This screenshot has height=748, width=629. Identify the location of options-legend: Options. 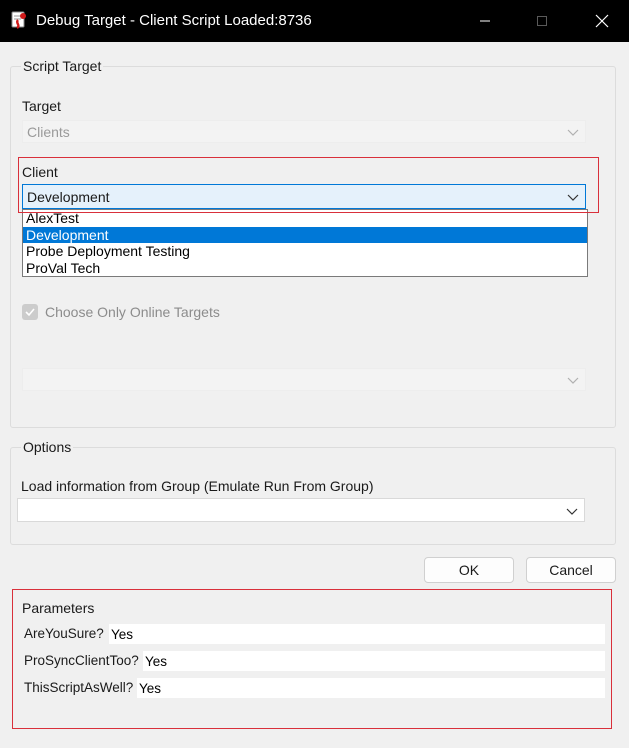
(47, 447).